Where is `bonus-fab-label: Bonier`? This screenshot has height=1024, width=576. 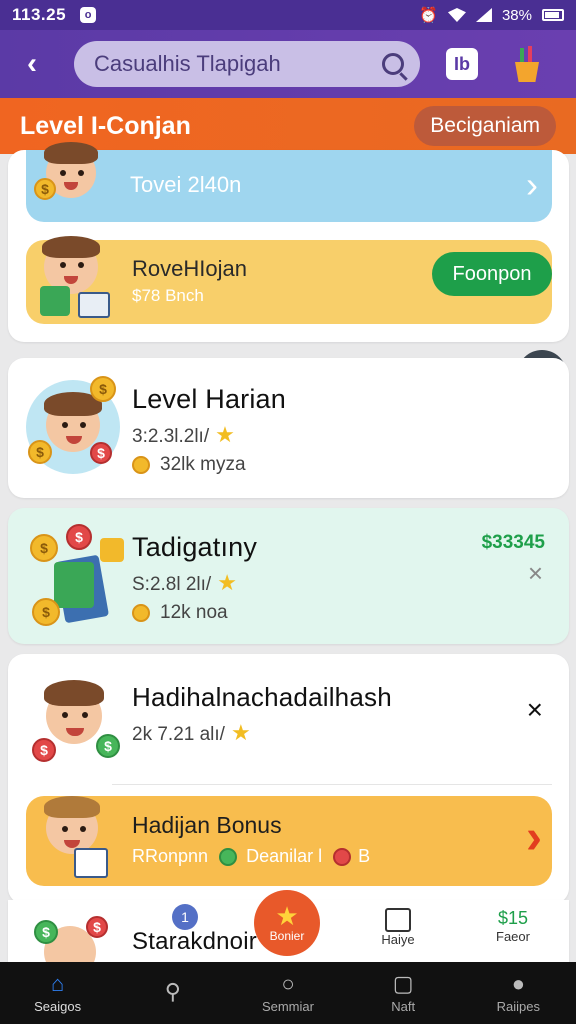
bonus-fab-label: Bonier is located at coordinates (287, 936).